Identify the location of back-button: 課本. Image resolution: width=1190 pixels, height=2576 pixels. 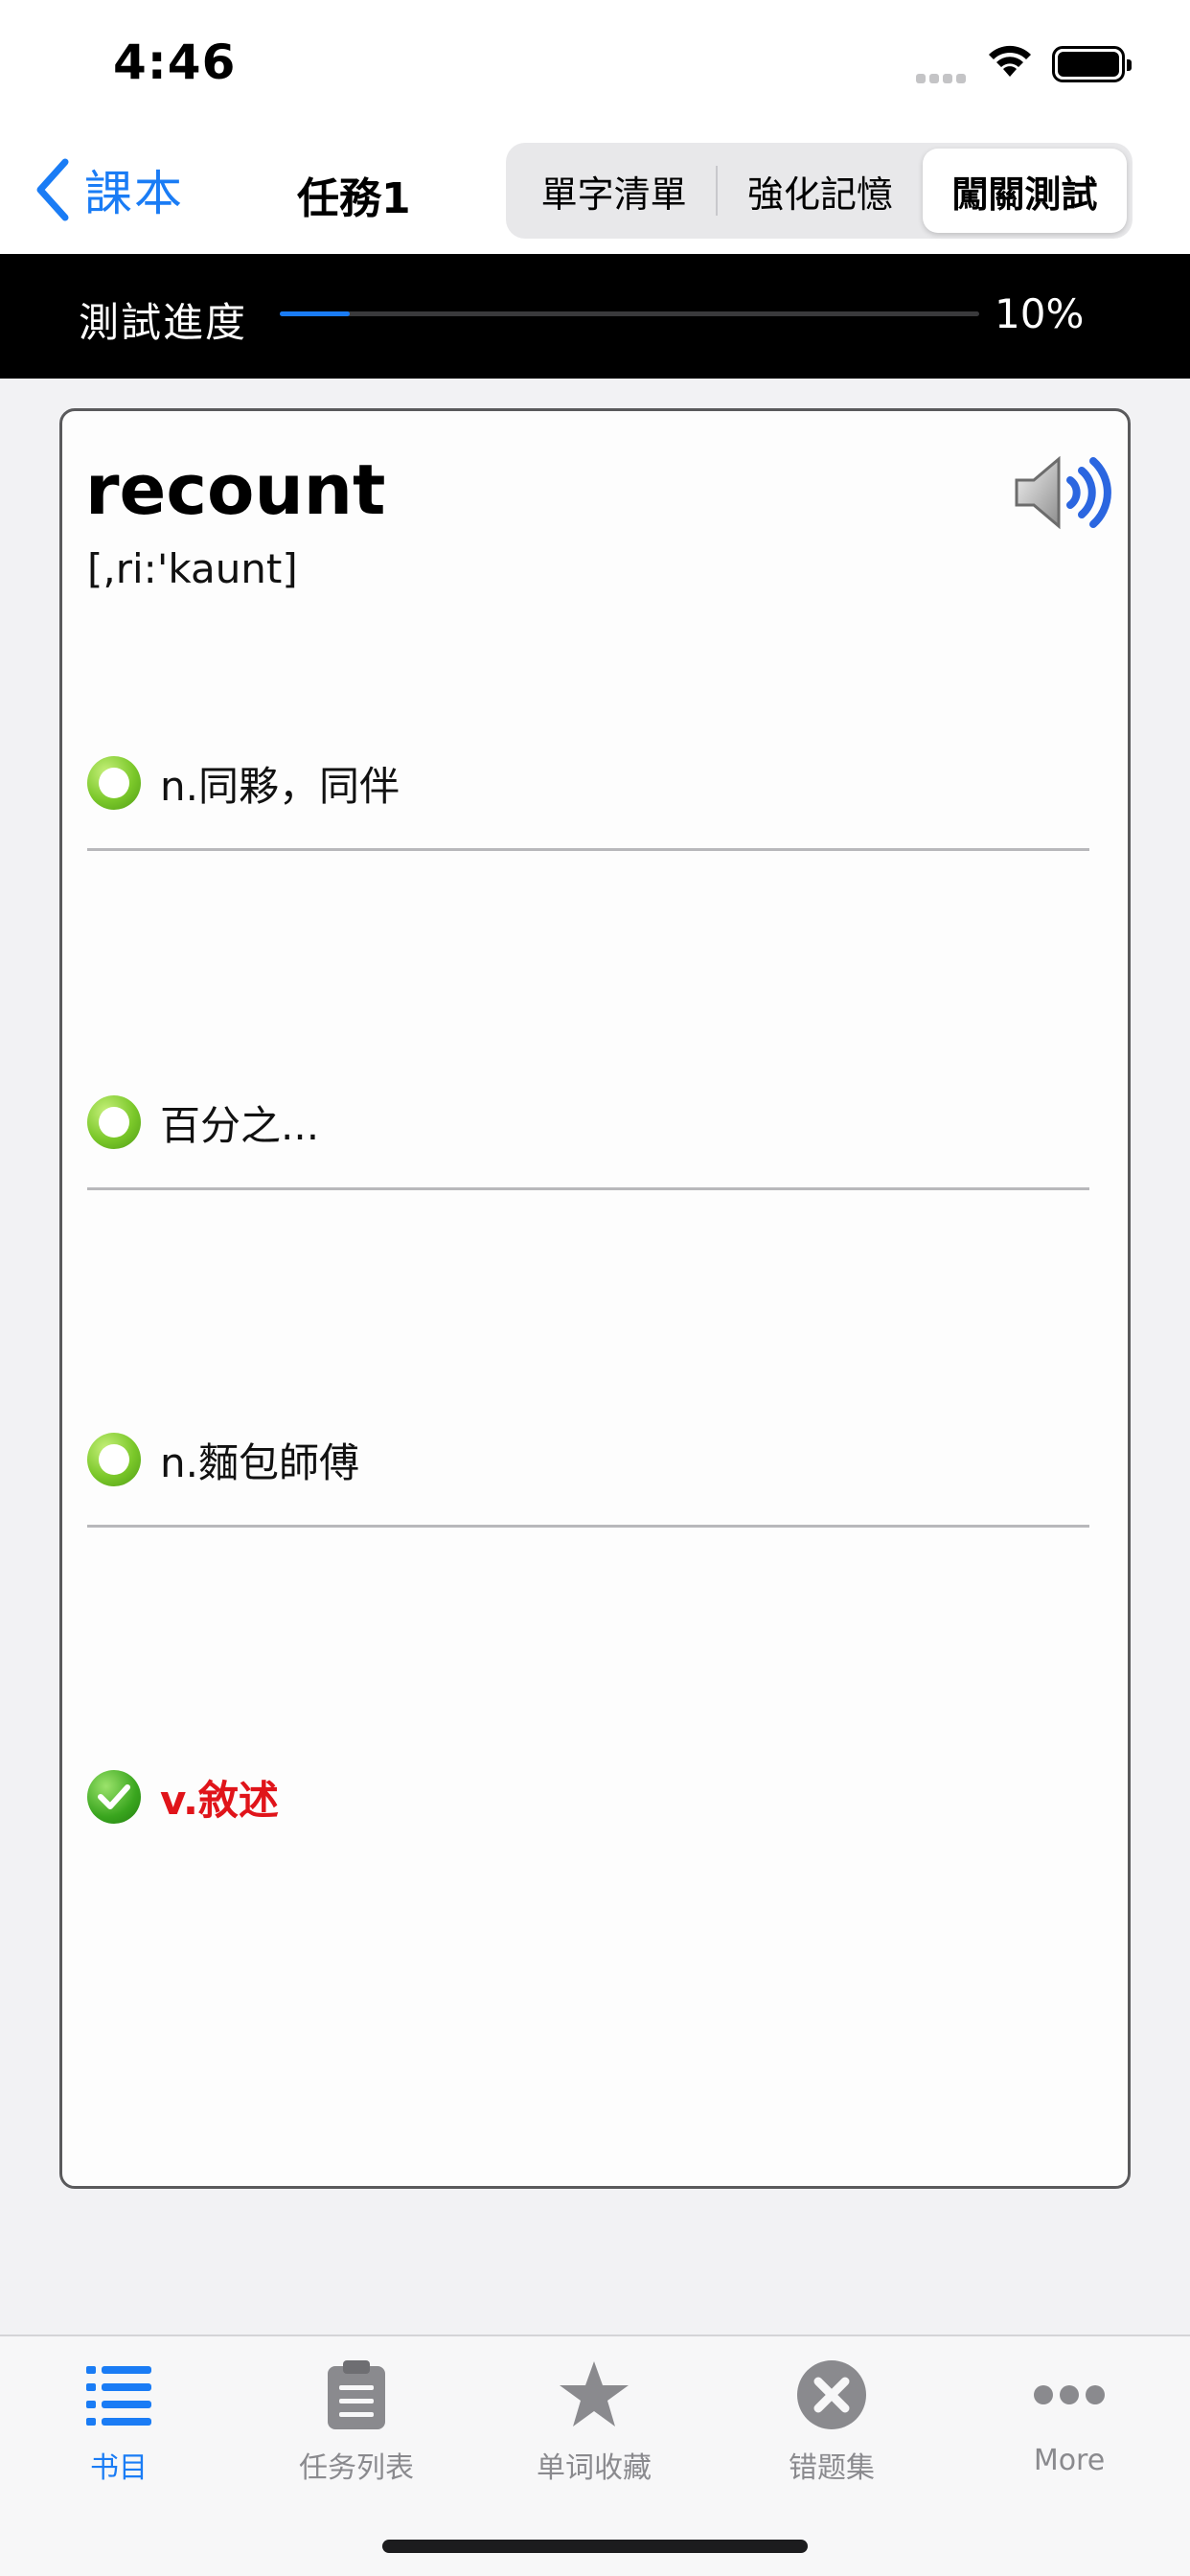
(109, 189).